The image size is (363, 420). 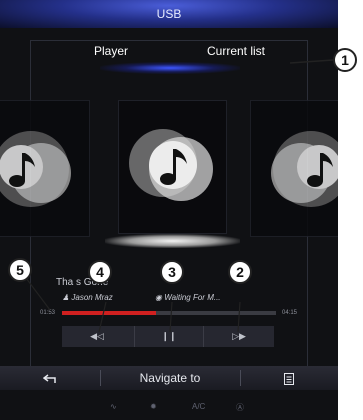 What do you see at coordinates (100, 272) in the screenshot?
I see `callout-4: 4` at bounding box center [100, 272].